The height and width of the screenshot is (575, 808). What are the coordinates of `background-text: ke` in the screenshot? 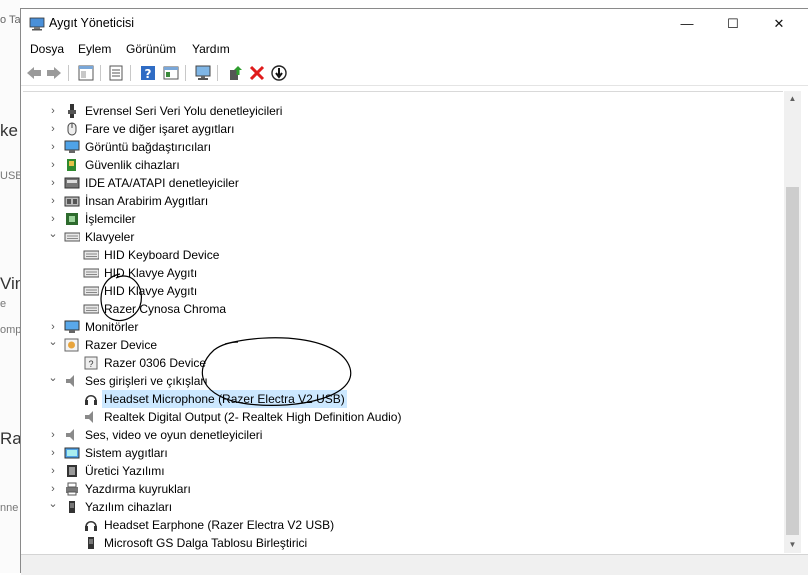 It's located at (9, 130).